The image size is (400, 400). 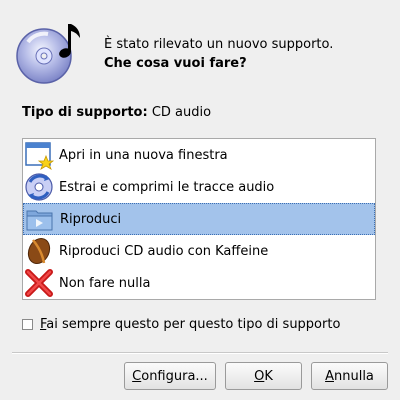 What do you see at coordinates (167, 187) in the screenshot?
I see `action-label: Estrai e comprimi le tracce audio` at bounding box center [167, 187].